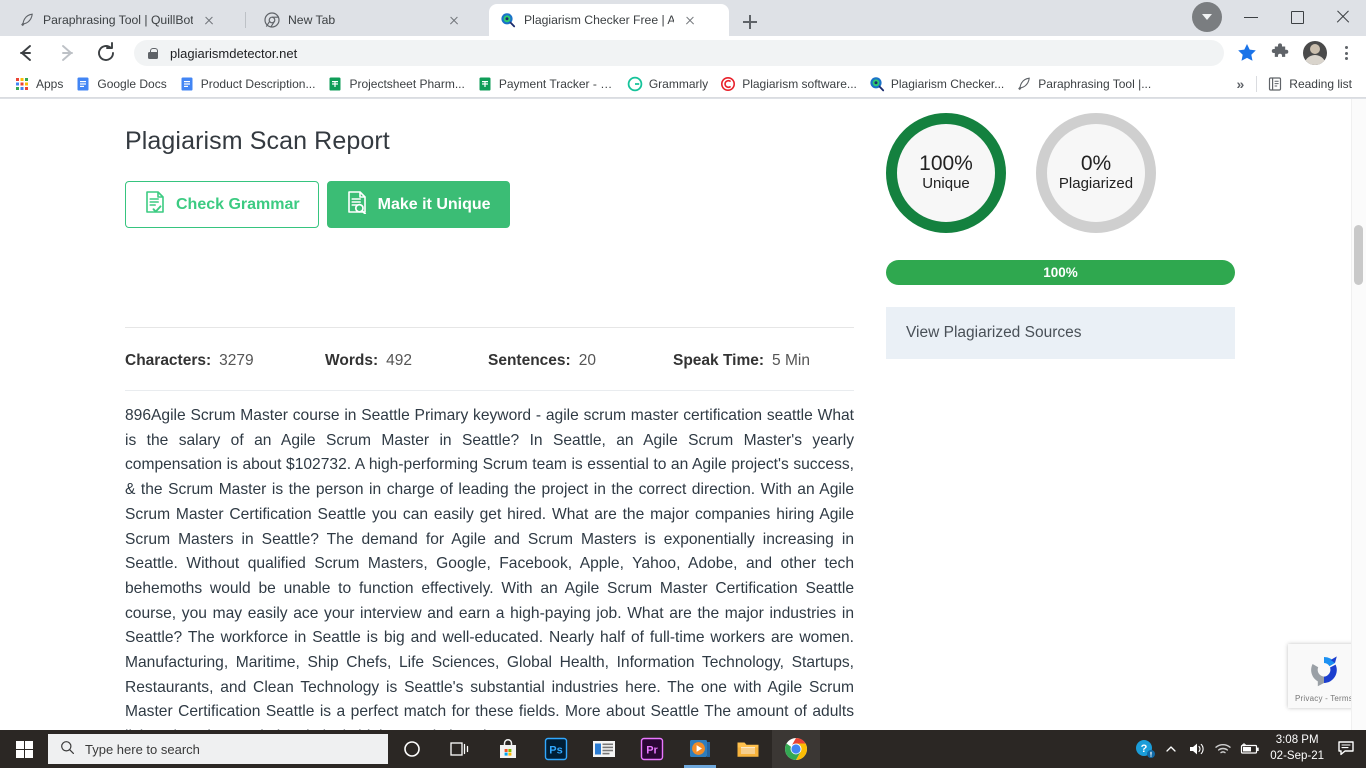 This screenshot has width=1366, height=768. What do you see at coordinates (1241, 84) in the screenshot?
I see `bookmarks-overflow-icon: »` at bounding box center [1241, 84].